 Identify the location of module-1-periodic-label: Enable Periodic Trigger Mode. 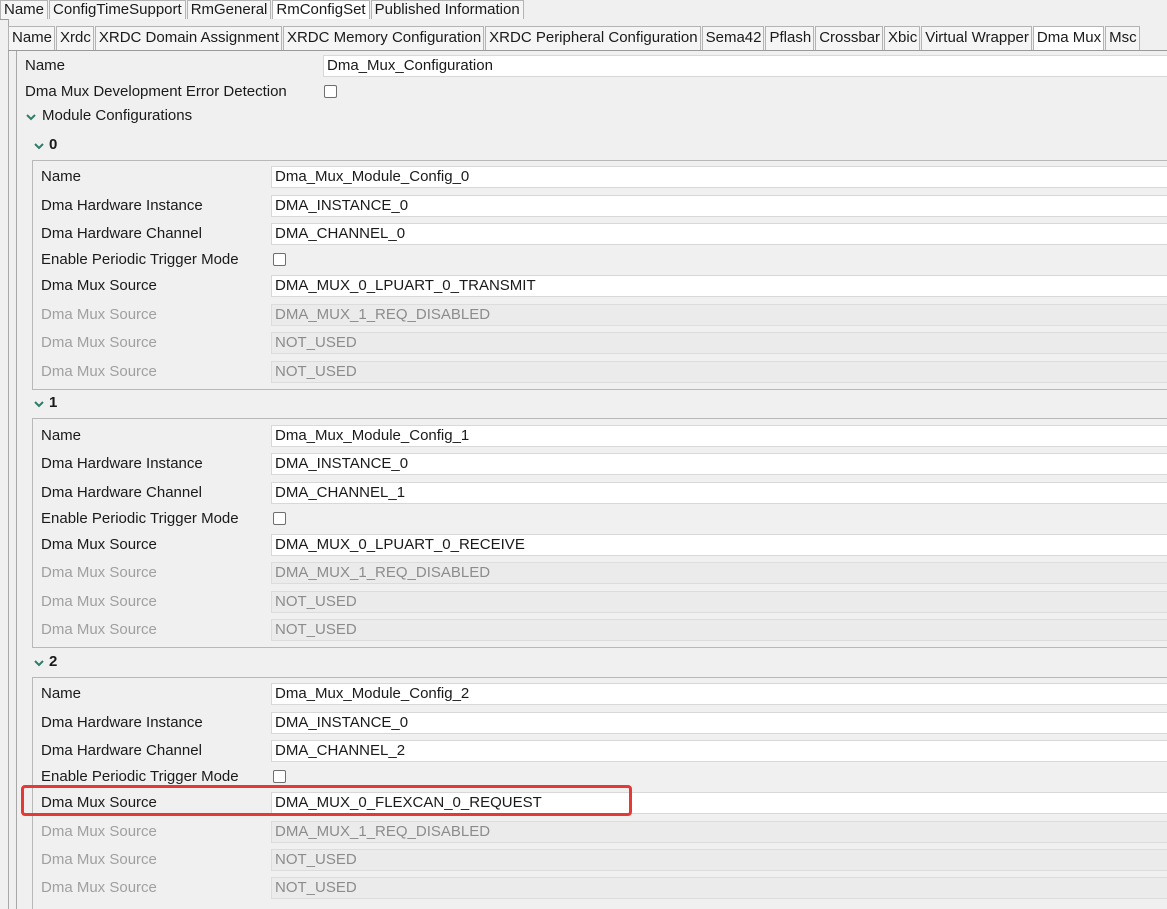
(140, 518).